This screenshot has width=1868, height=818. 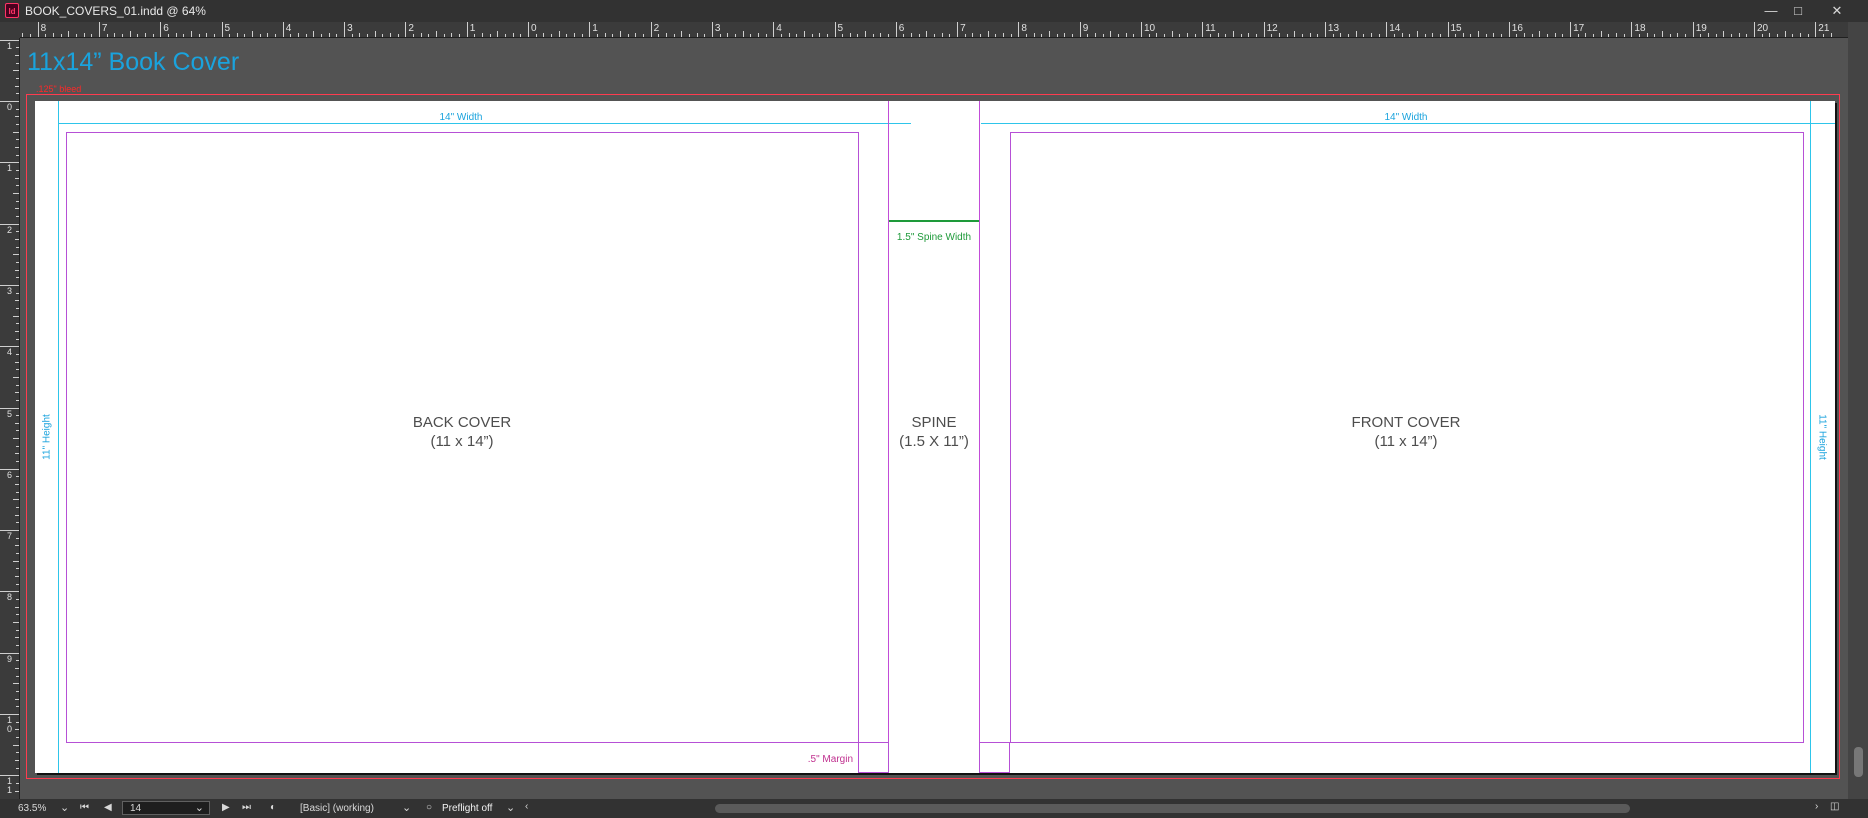 What do you see at coordinates (1822, 437) in the screenshot?
I see `right-height-label: 11" Height` at bounding box center [1822, 437].